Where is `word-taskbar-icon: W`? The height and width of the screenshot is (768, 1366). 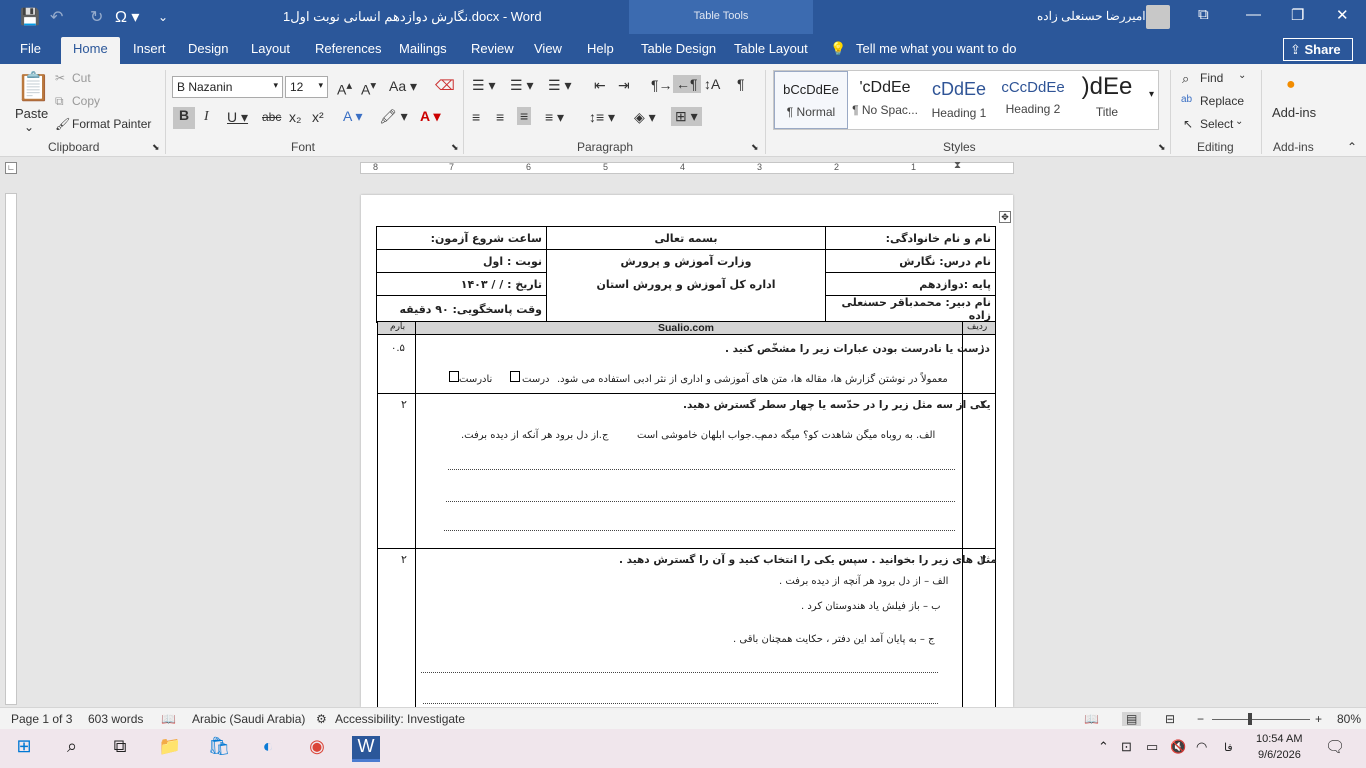
word-taskbar-icon: W is located at coordinates (366, 749).